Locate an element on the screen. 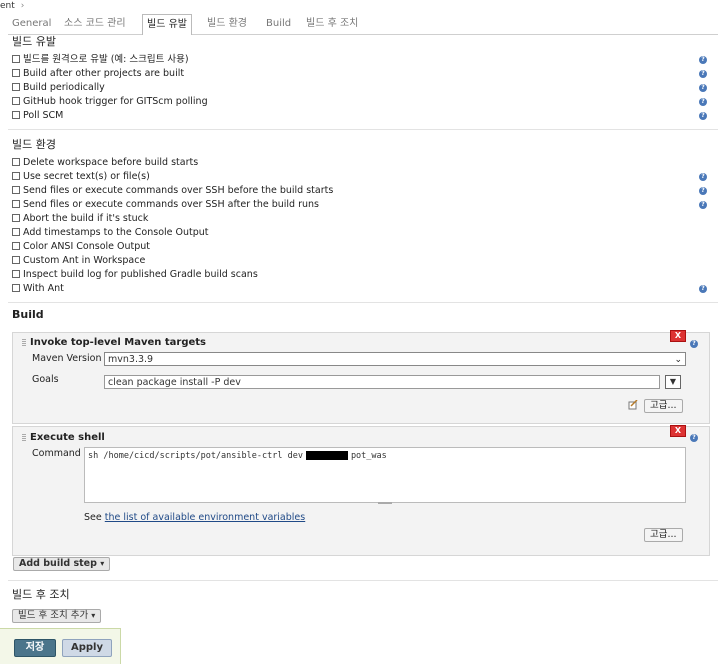 The height and width of the screenshot is (664, 722). env-label: Custom Ant in Workspace is located at coordinates (84, 260).